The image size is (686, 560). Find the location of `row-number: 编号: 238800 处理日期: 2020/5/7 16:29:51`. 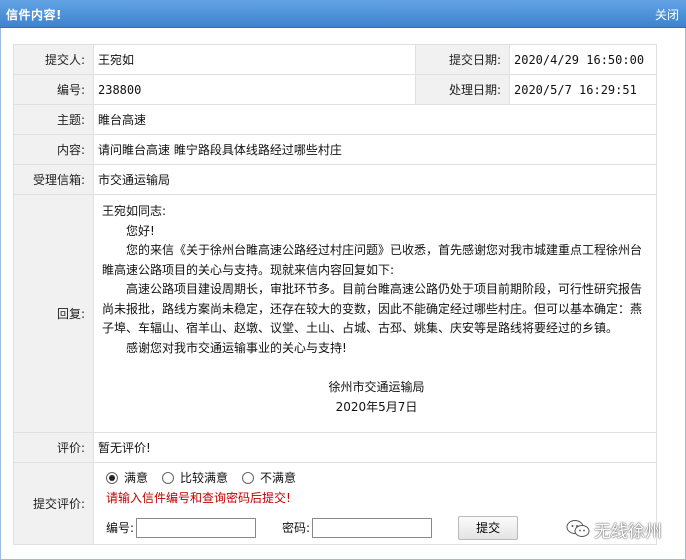

row-number: 编号: 238800 处理日期: 2020/5/7 16:29:51 is located at coordinates (335, 89).